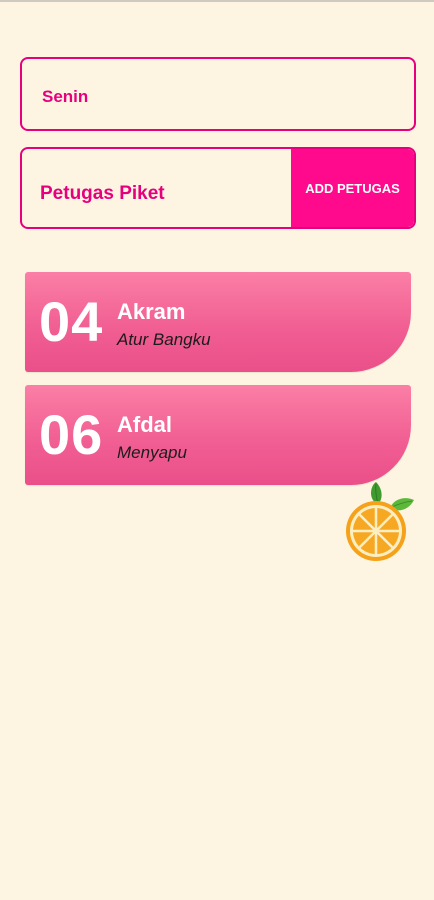  I want to click on officer-input: Petugas Piket, so click(102, 194).